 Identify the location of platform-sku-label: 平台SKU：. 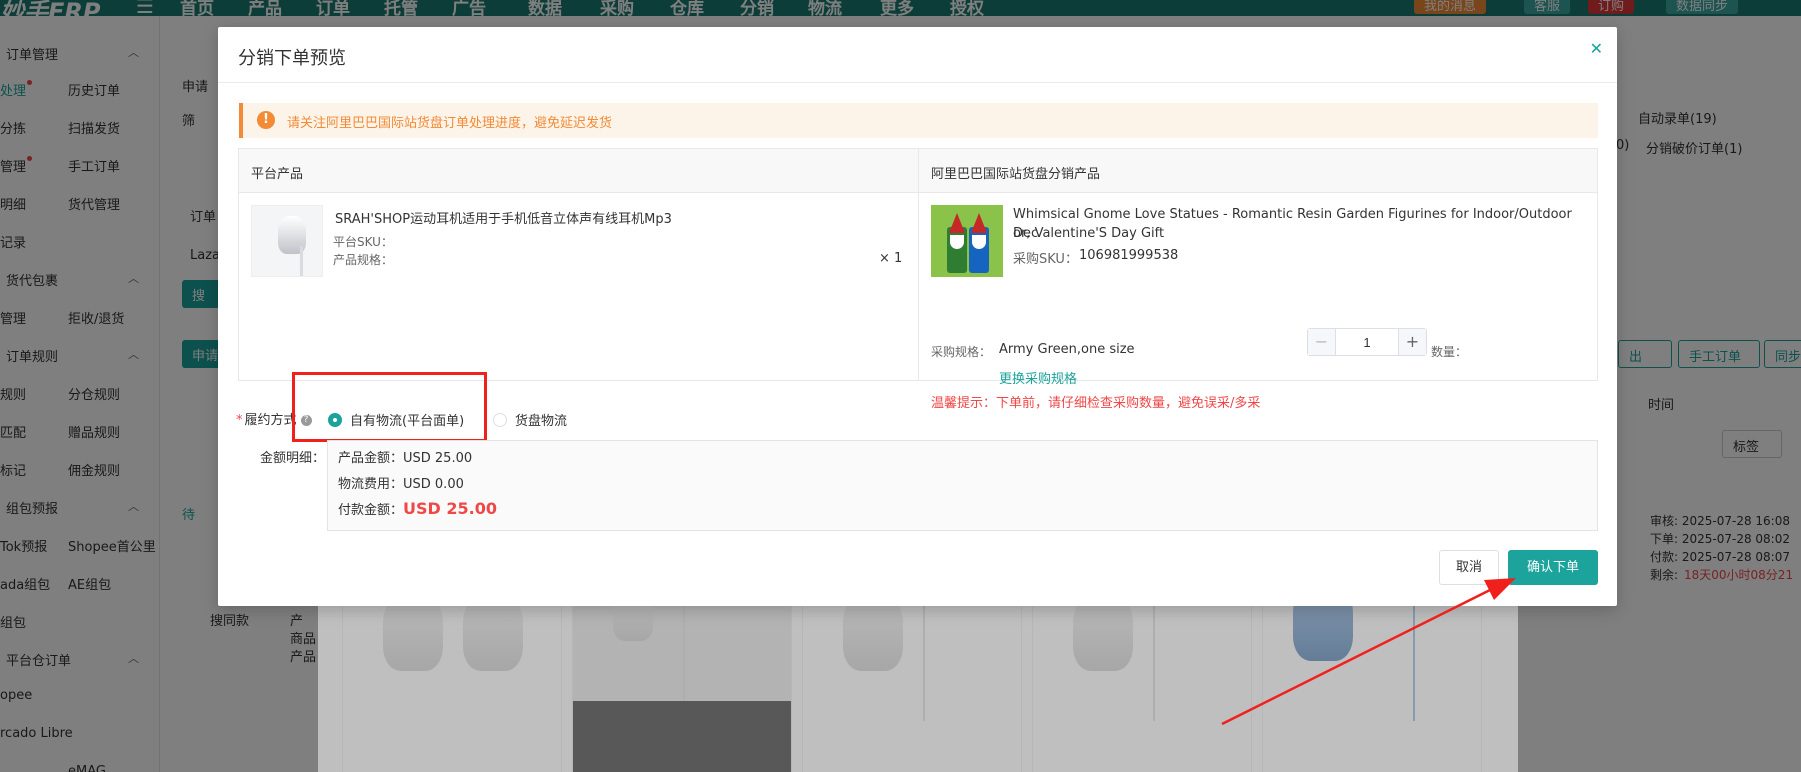
(363, 242).